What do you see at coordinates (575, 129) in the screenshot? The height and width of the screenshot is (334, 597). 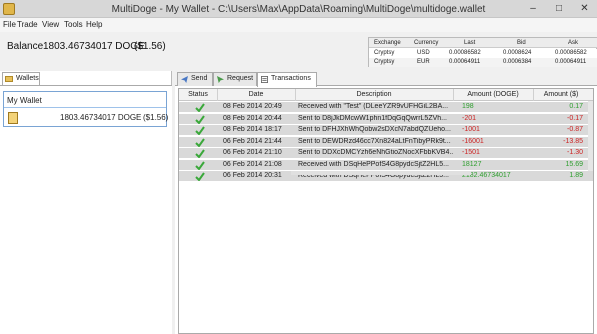 I see `tx-amount-usd: -0.87` at bounding box center [575, 129].